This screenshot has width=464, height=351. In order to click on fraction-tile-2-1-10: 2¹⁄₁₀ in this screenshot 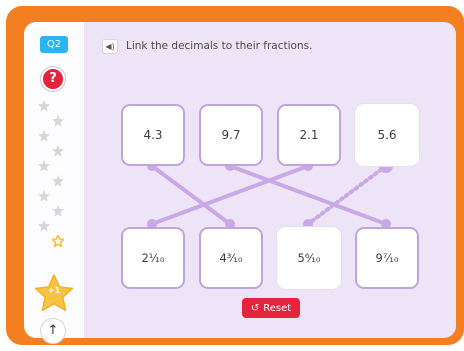, I will do `click(153, 258)`.